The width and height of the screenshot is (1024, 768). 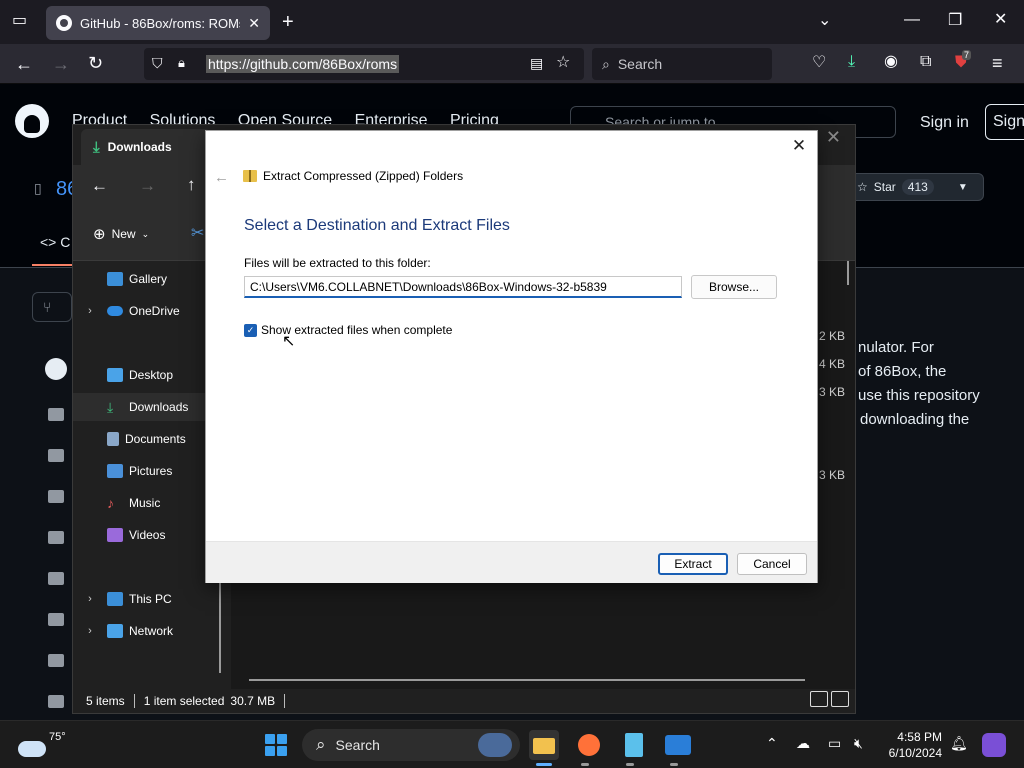 What do you see at coordinates (139, 147) in the screenshot?
I see `explorer-tab-title: Downloads` at bounding box center [139, 147].